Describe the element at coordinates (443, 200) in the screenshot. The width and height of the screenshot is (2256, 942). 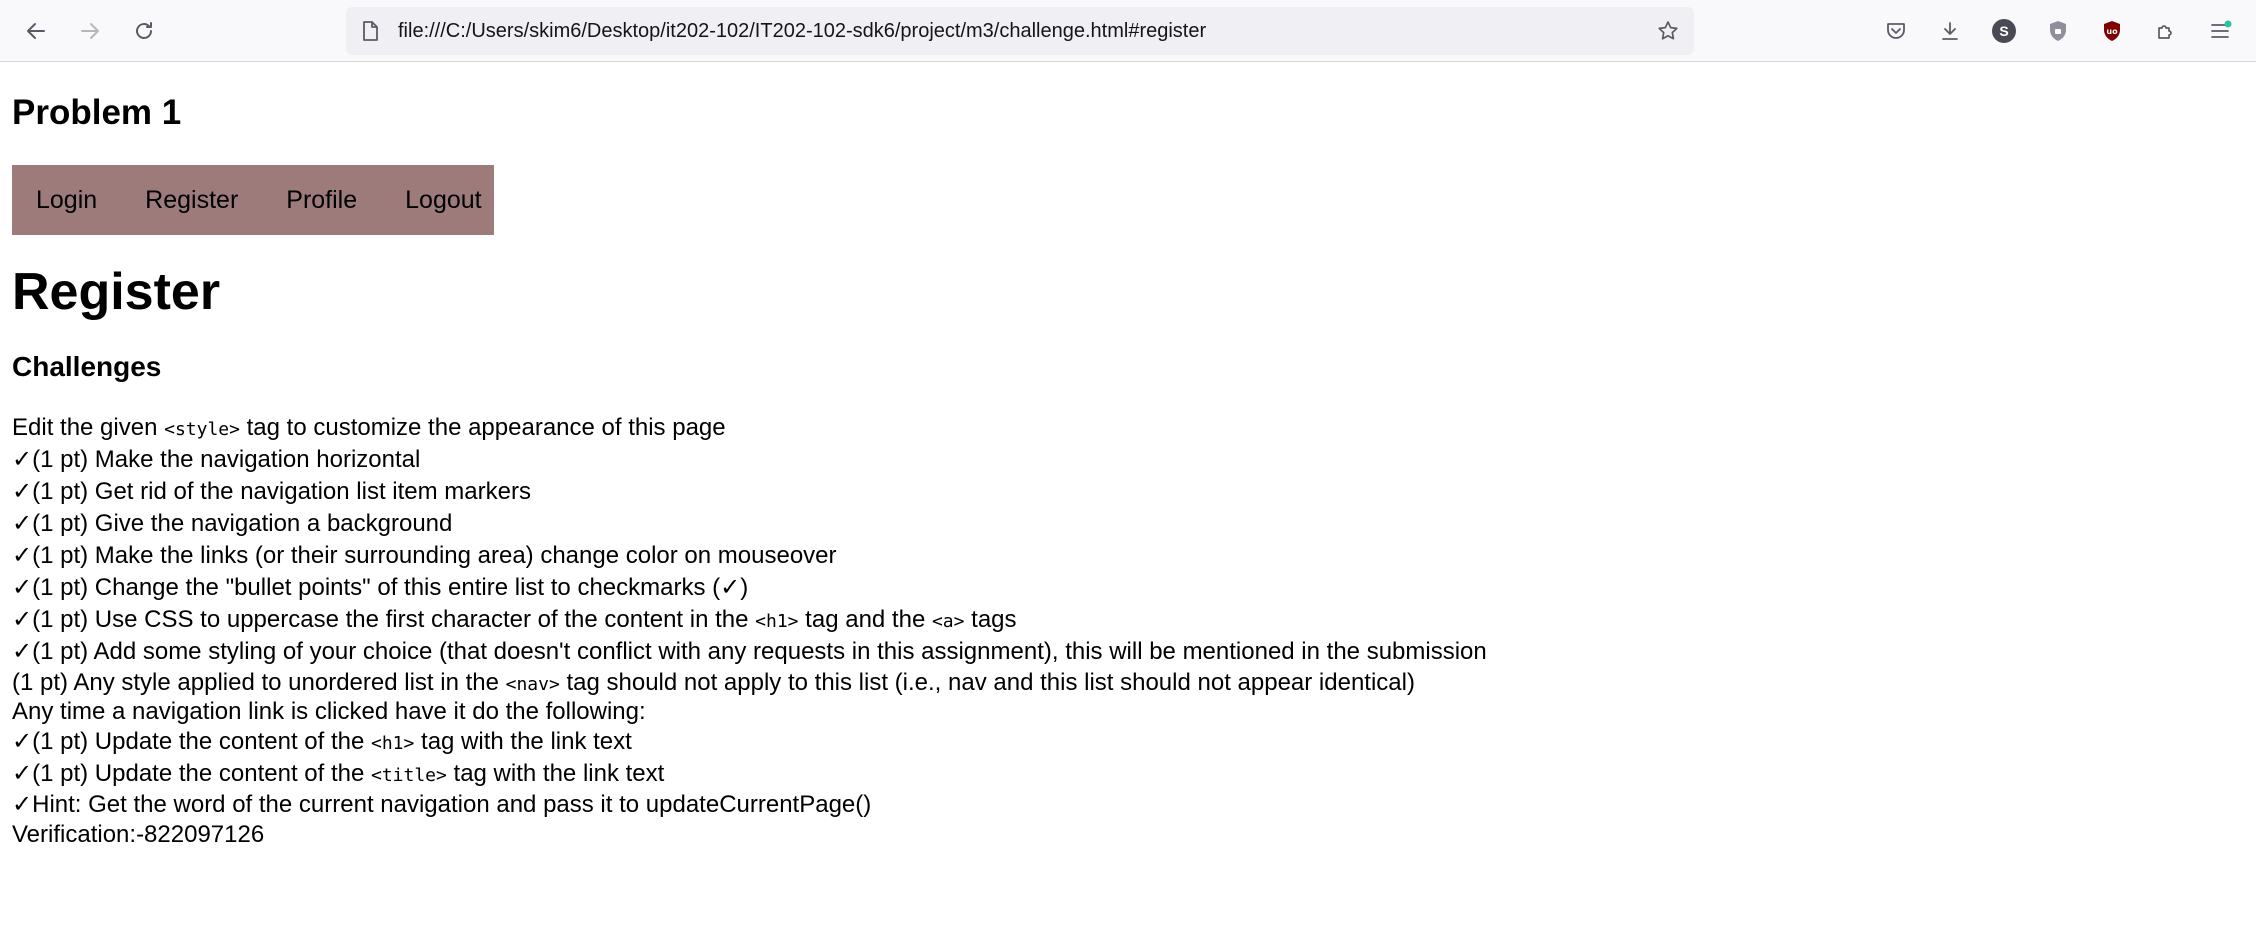
I see `nav-link-logout: Logout` at that location.